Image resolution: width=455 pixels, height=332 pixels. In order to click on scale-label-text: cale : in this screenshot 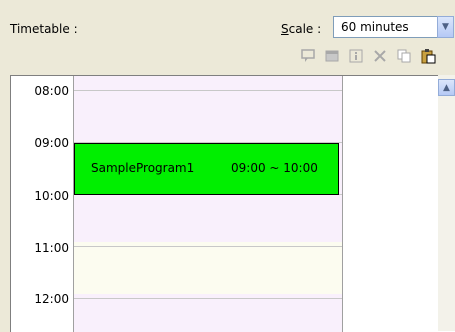, I will do `click(305, 29)`.